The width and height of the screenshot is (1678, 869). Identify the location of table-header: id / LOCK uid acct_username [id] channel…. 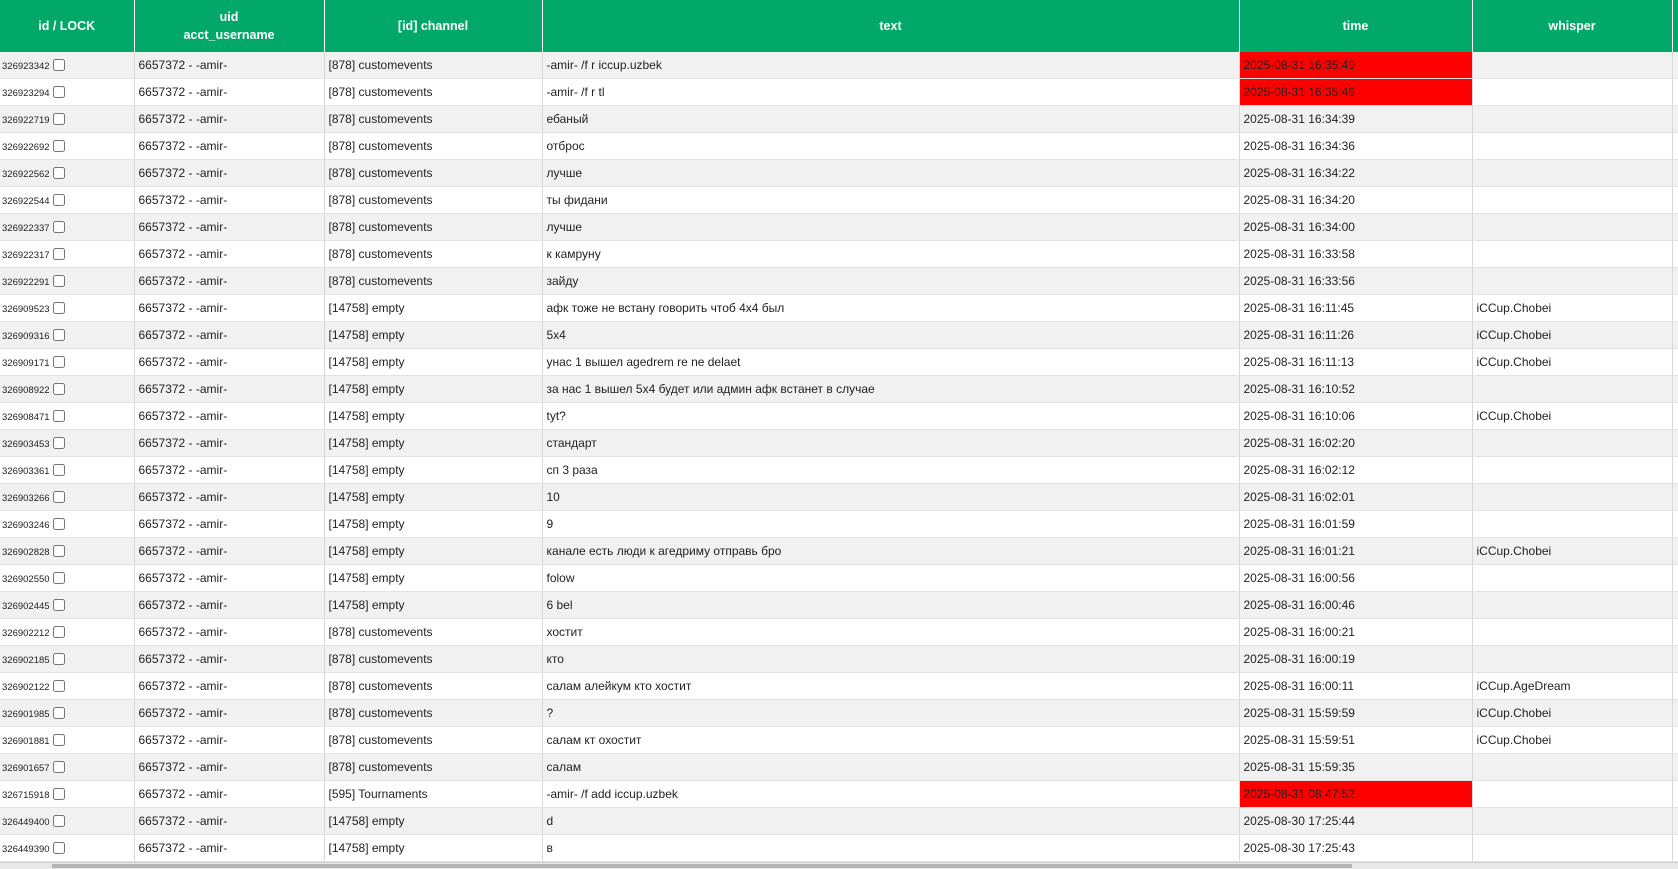
(839, 26).